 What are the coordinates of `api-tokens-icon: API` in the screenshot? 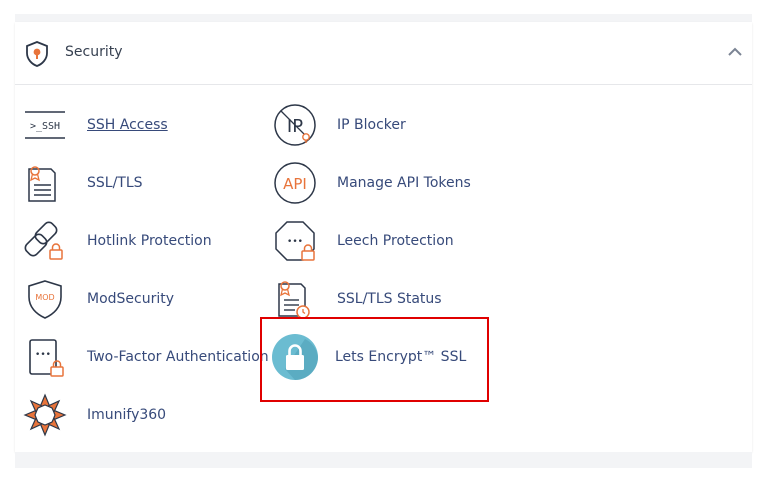 It's located at (295, 183).